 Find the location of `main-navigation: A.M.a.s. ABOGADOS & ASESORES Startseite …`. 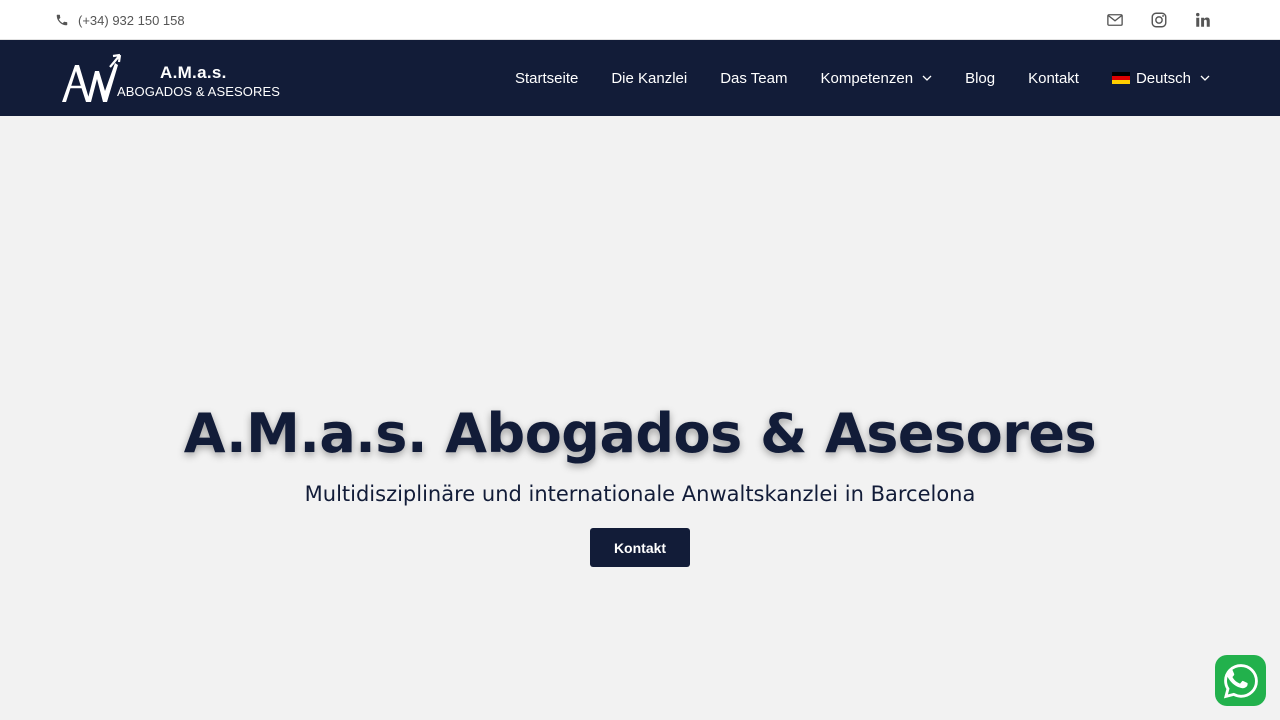

main-navigation: A.M.a.s. ABOGADOS & ASESORES Startseite … is located at coordinates (640, 78).